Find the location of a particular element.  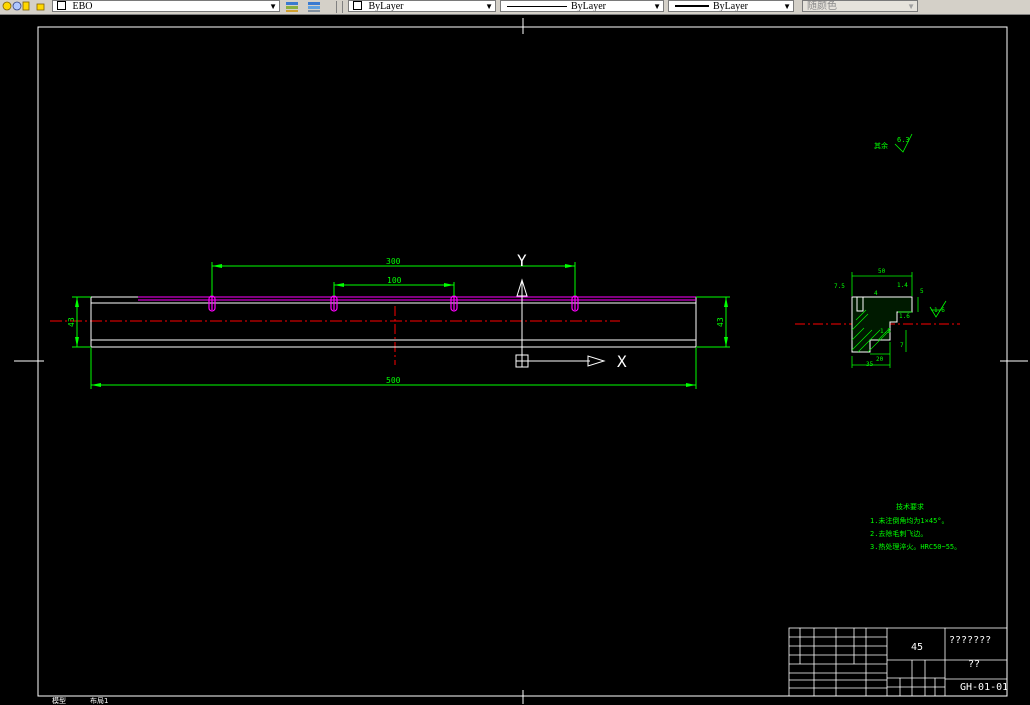

layer-color-swatch is located at coordinates (61, 5).